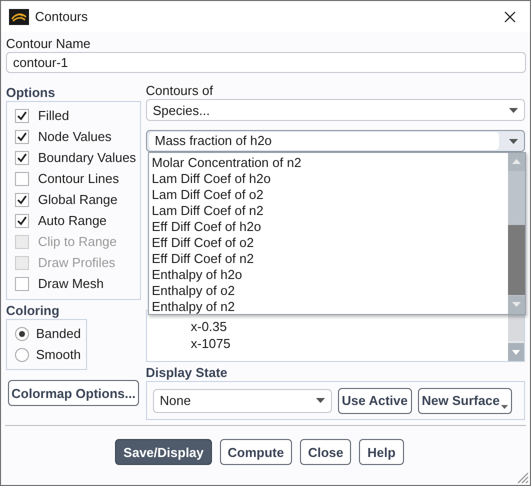 The width and height of the screenshot is (531, 486). What do you see at coordinates (330, 275) in the screenshot?
I see `dropdown-option: Enthalpy of h2o` at bounding box center [330, 275].